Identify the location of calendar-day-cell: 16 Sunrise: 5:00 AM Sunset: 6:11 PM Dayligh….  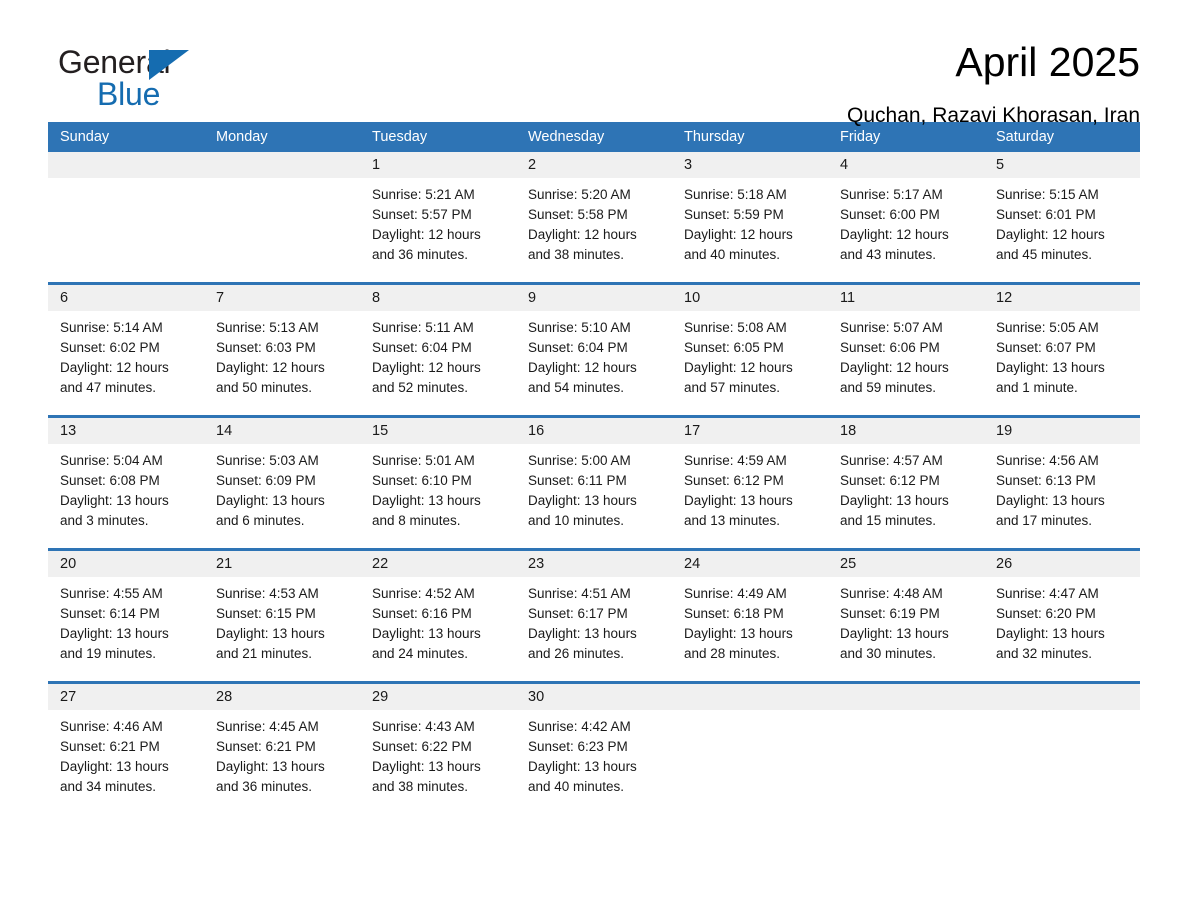
(594, 479).